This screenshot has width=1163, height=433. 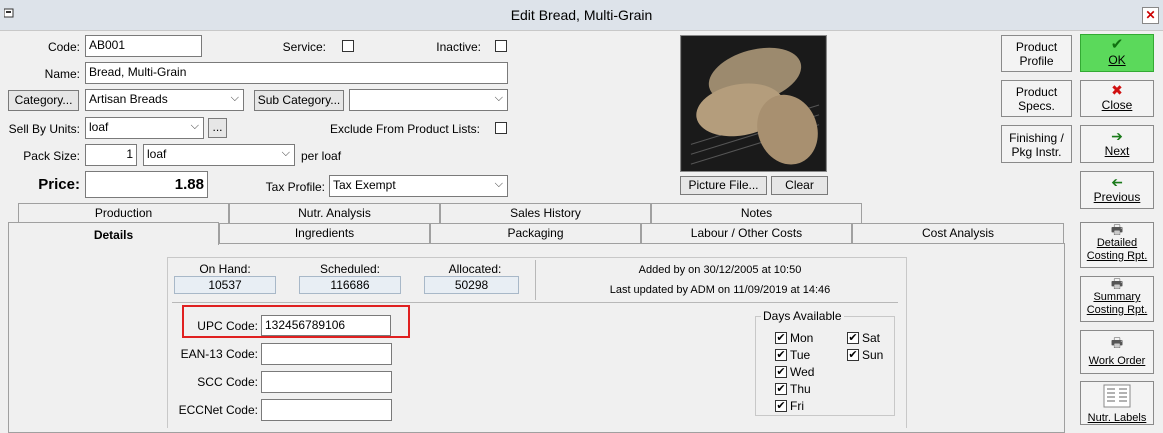 I want to click on code-label: Code:, so click(x=63, y=47).